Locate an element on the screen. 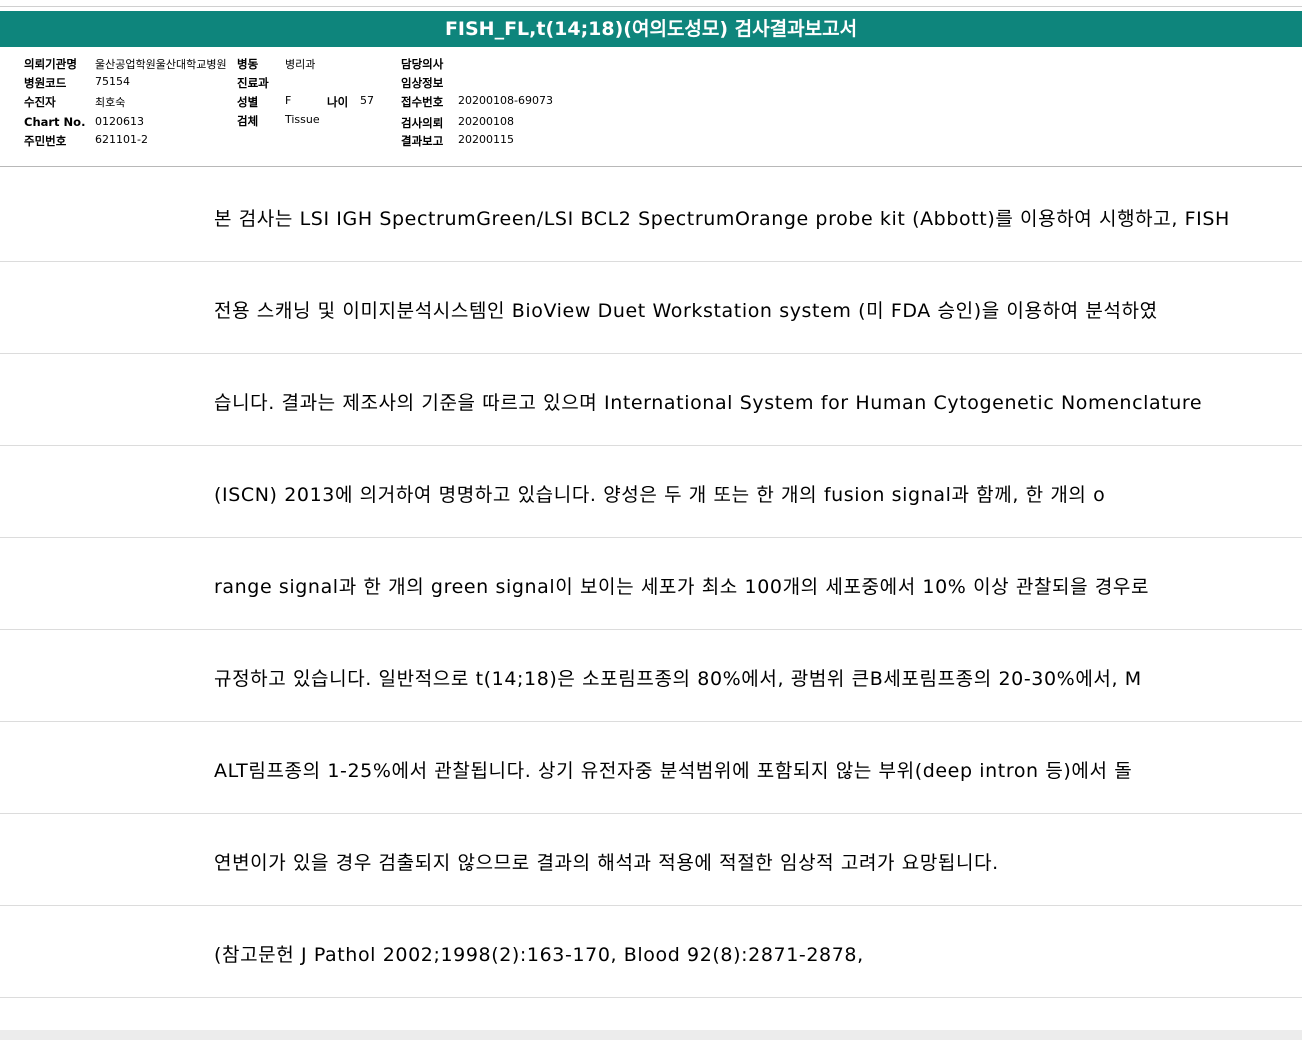 The image size is (1302, 1040). resident-no-value: 621101-2 is located at coordinates (121, 139).